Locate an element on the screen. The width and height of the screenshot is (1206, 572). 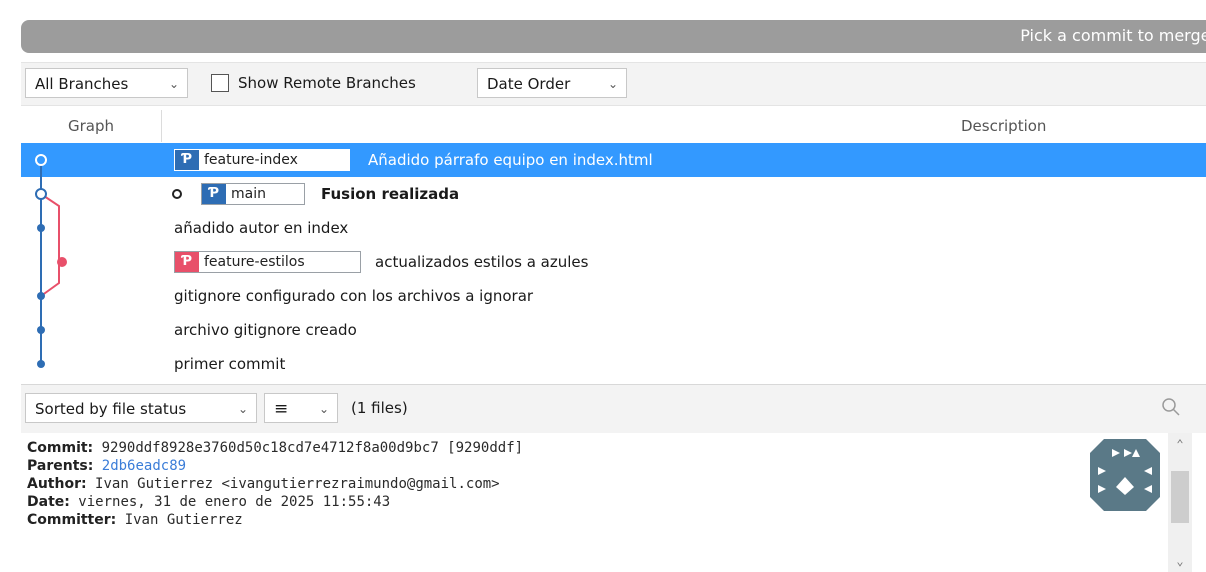
commit-message: actualizados estilos a azules is located at coordinates (482, 262).